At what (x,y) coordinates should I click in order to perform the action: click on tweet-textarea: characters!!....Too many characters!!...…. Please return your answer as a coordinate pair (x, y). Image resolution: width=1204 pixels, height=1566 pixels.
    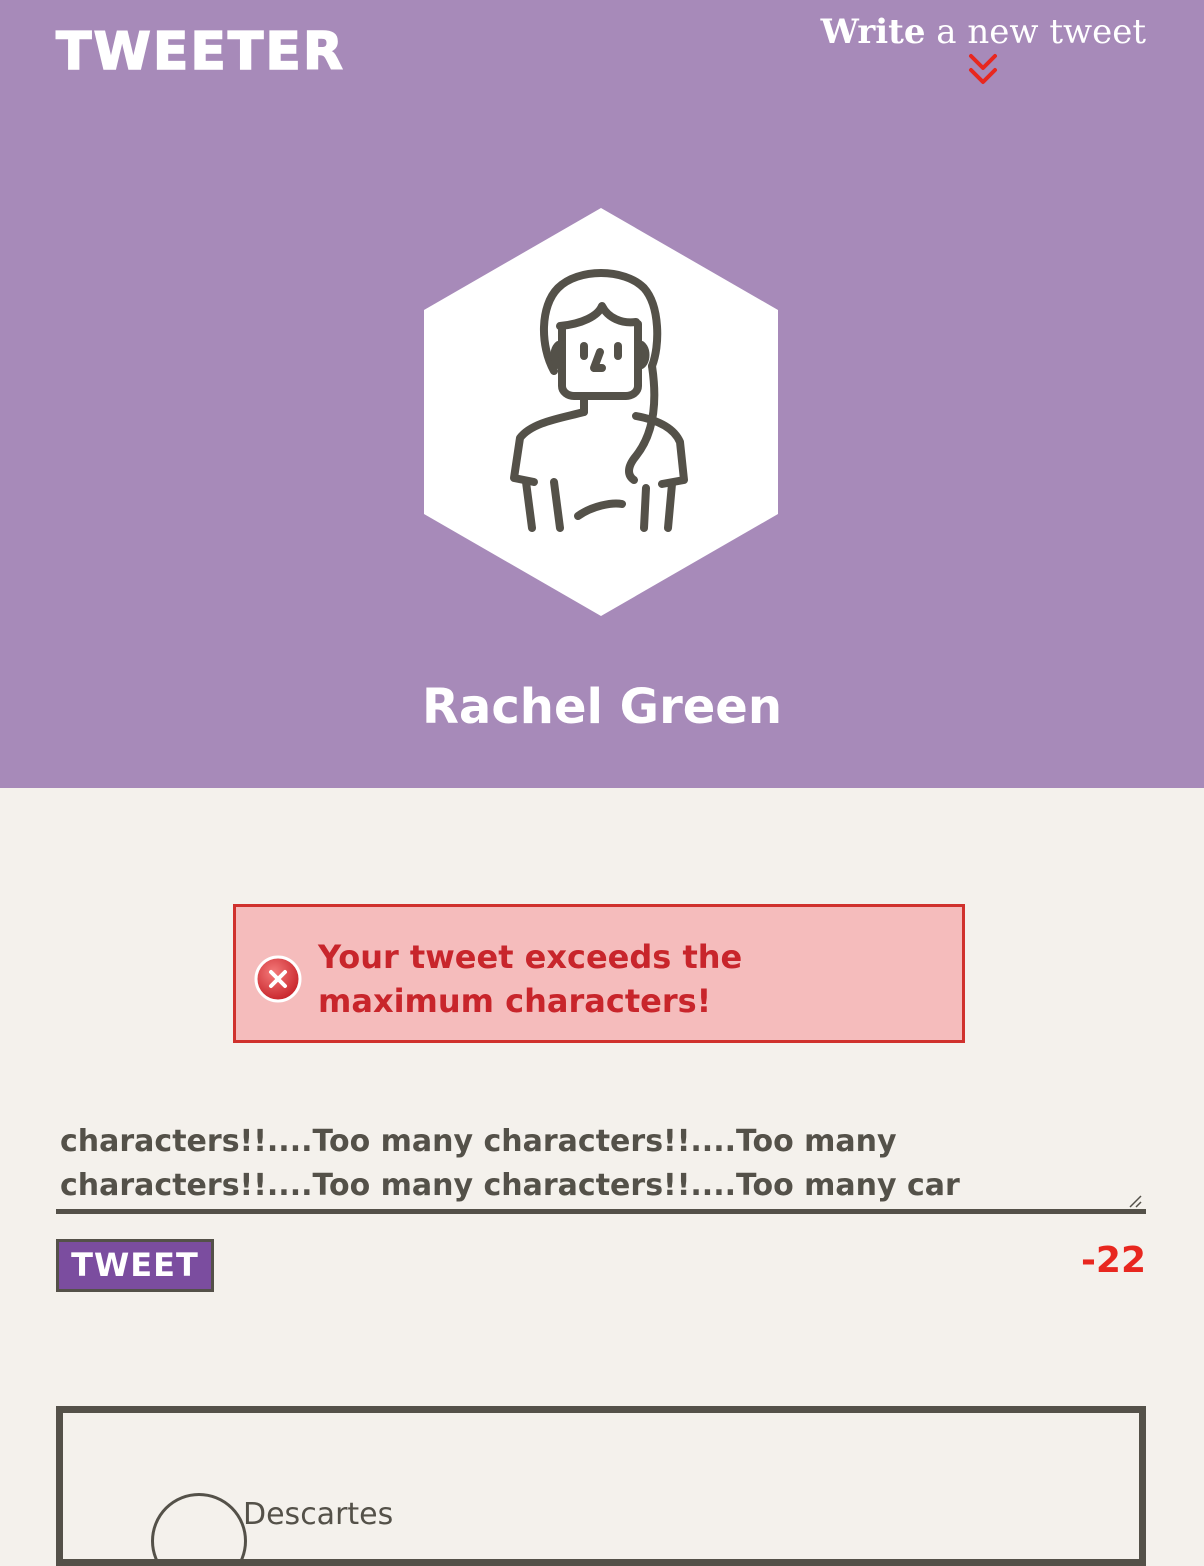
    Looking at the image, I should click on (601, 1166).